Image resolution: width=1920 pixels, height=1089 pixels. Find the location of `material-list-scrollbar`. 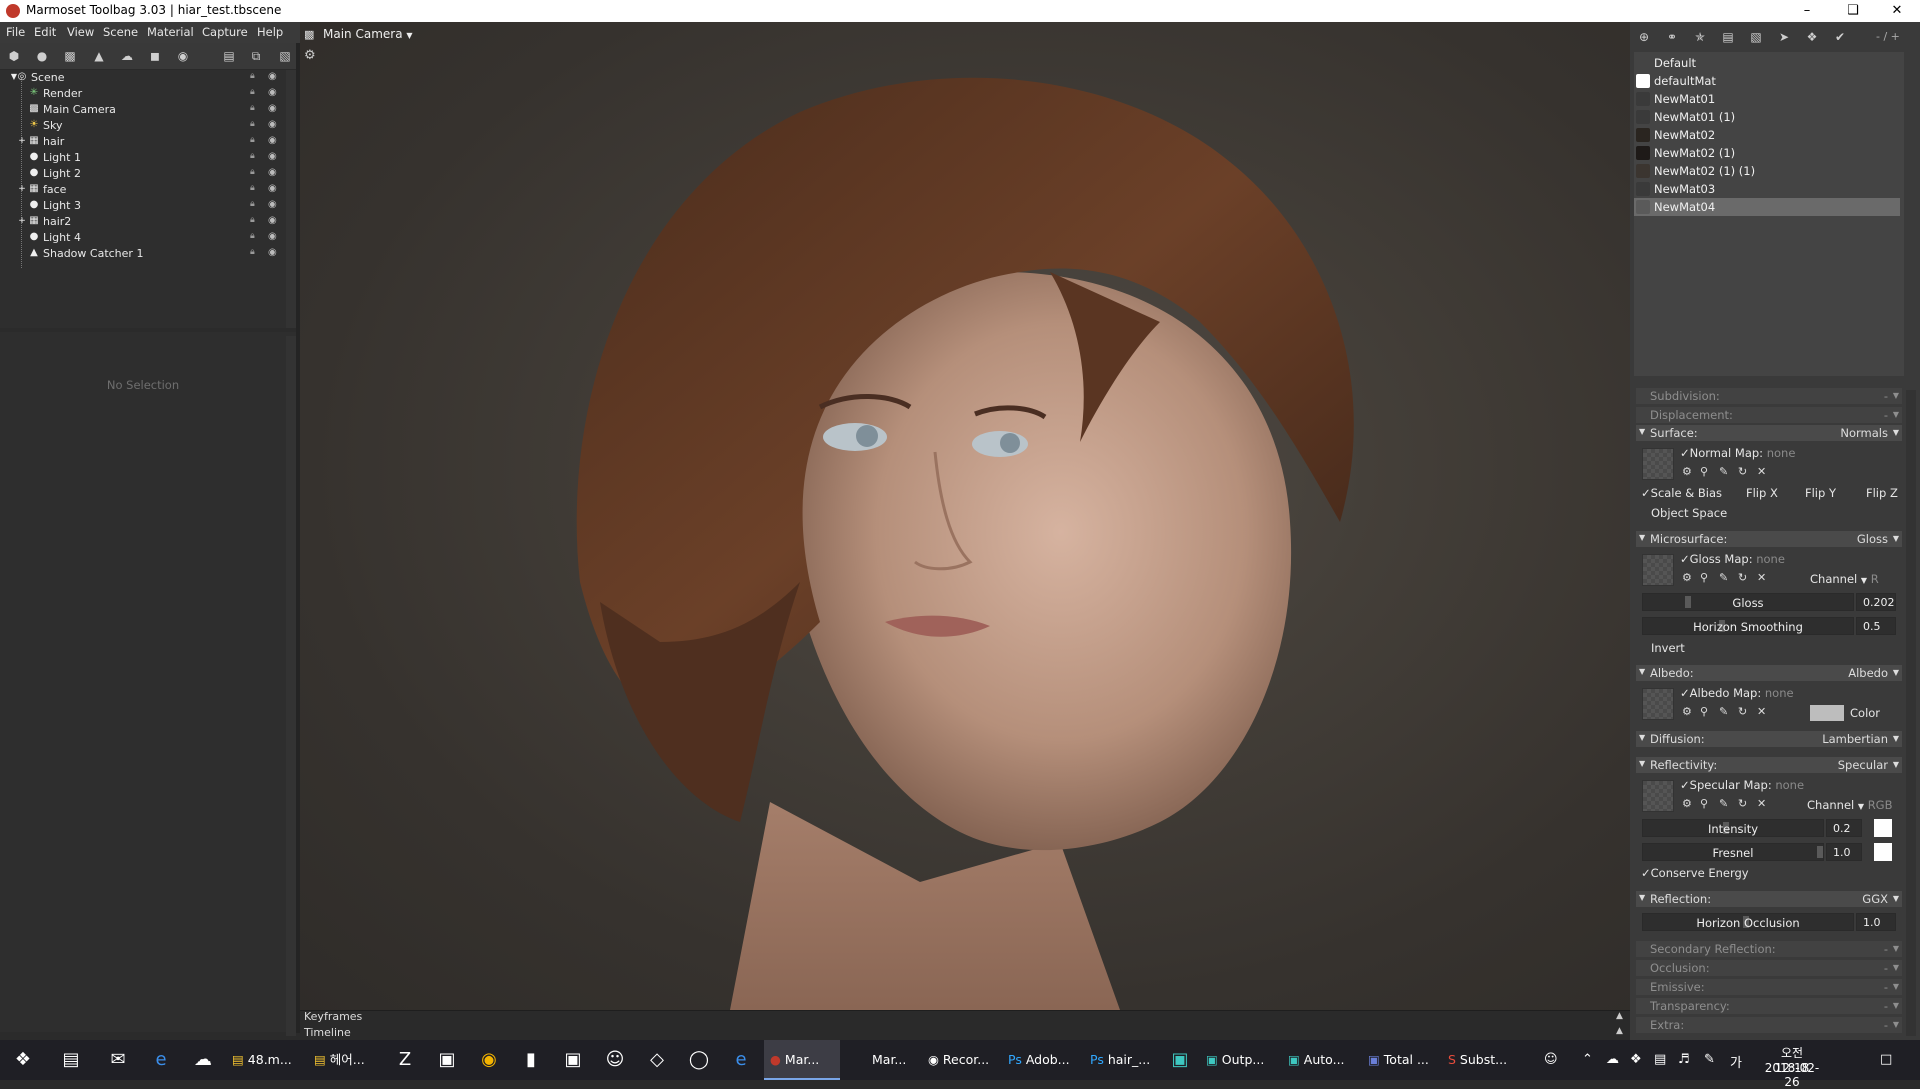

material-list-scrollbar is located at coordinates (1911, 214).